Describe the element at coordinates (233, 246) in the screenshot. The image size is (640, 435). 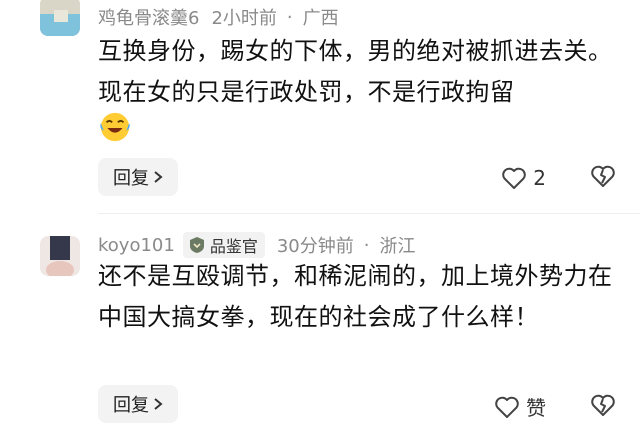
I see `badge-label: 品鉴官` at that location.